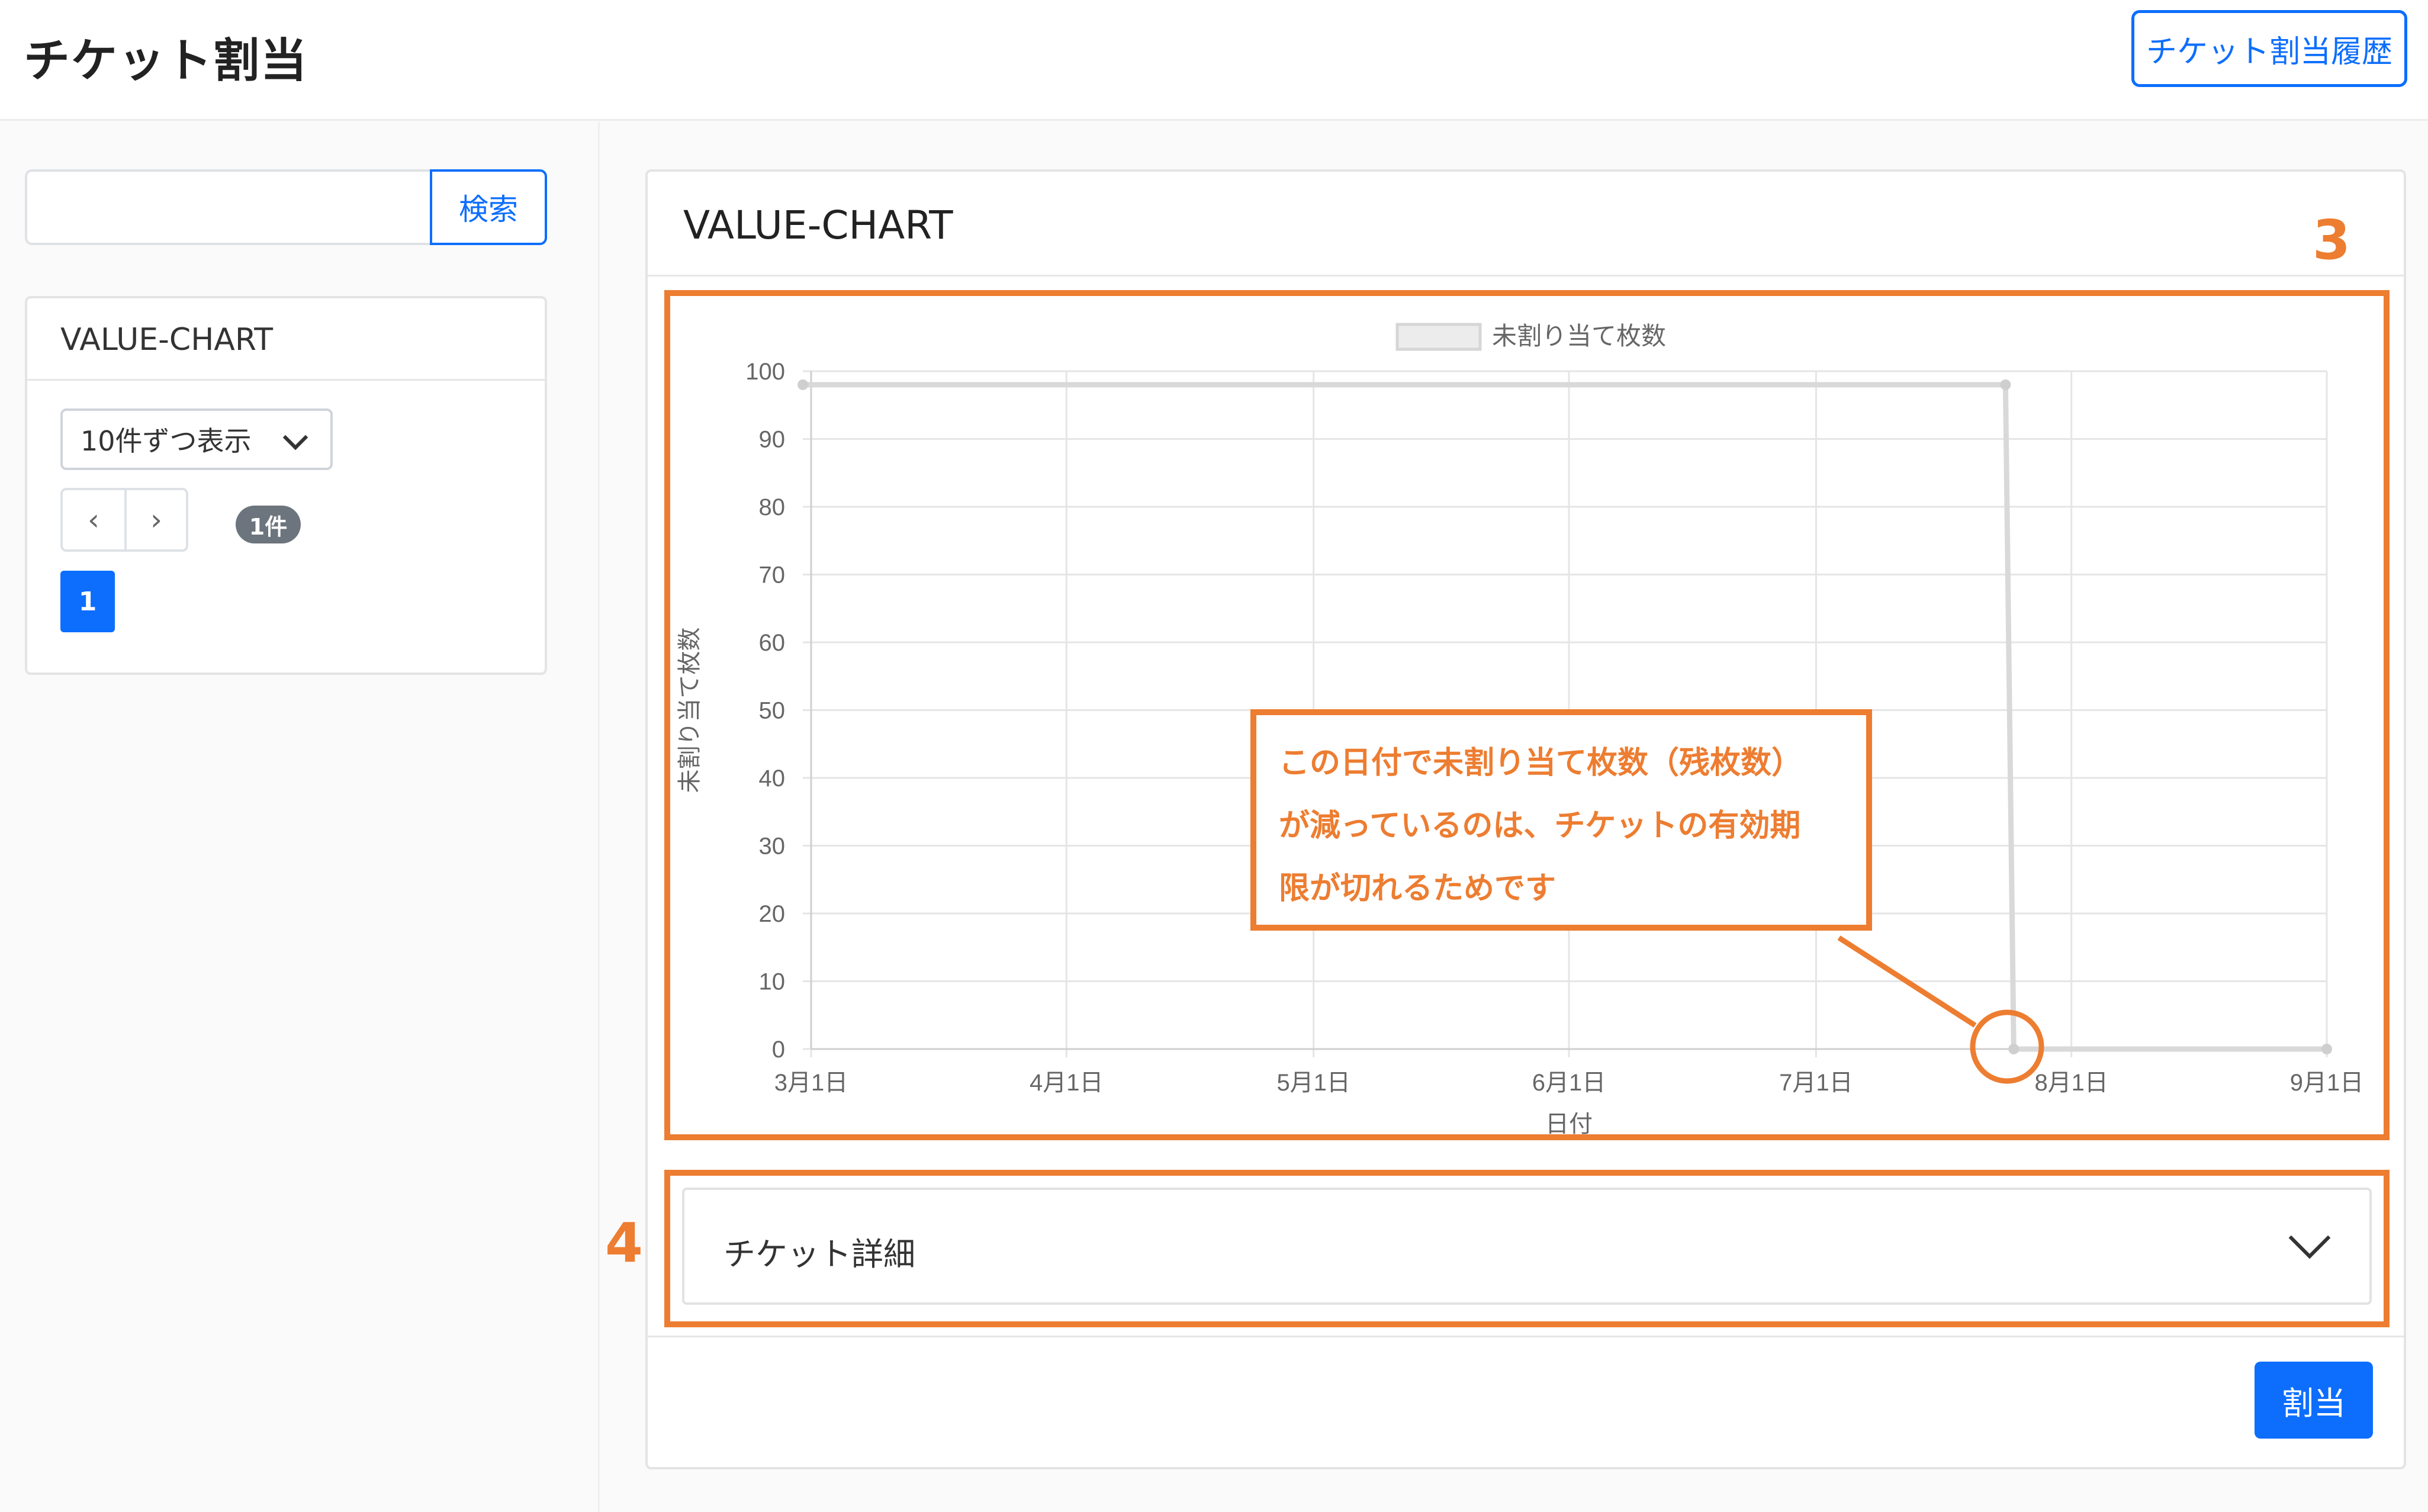  What do you see at coordinates (1418, 888) in the screenshot?
I see `annotation-line-3: 限が切れるためです` at bounding box center [1418, 888].